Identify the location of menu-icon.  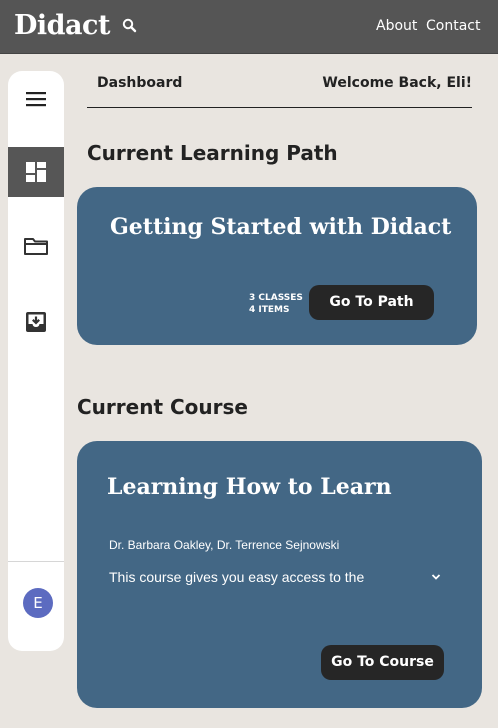
(36, 99).